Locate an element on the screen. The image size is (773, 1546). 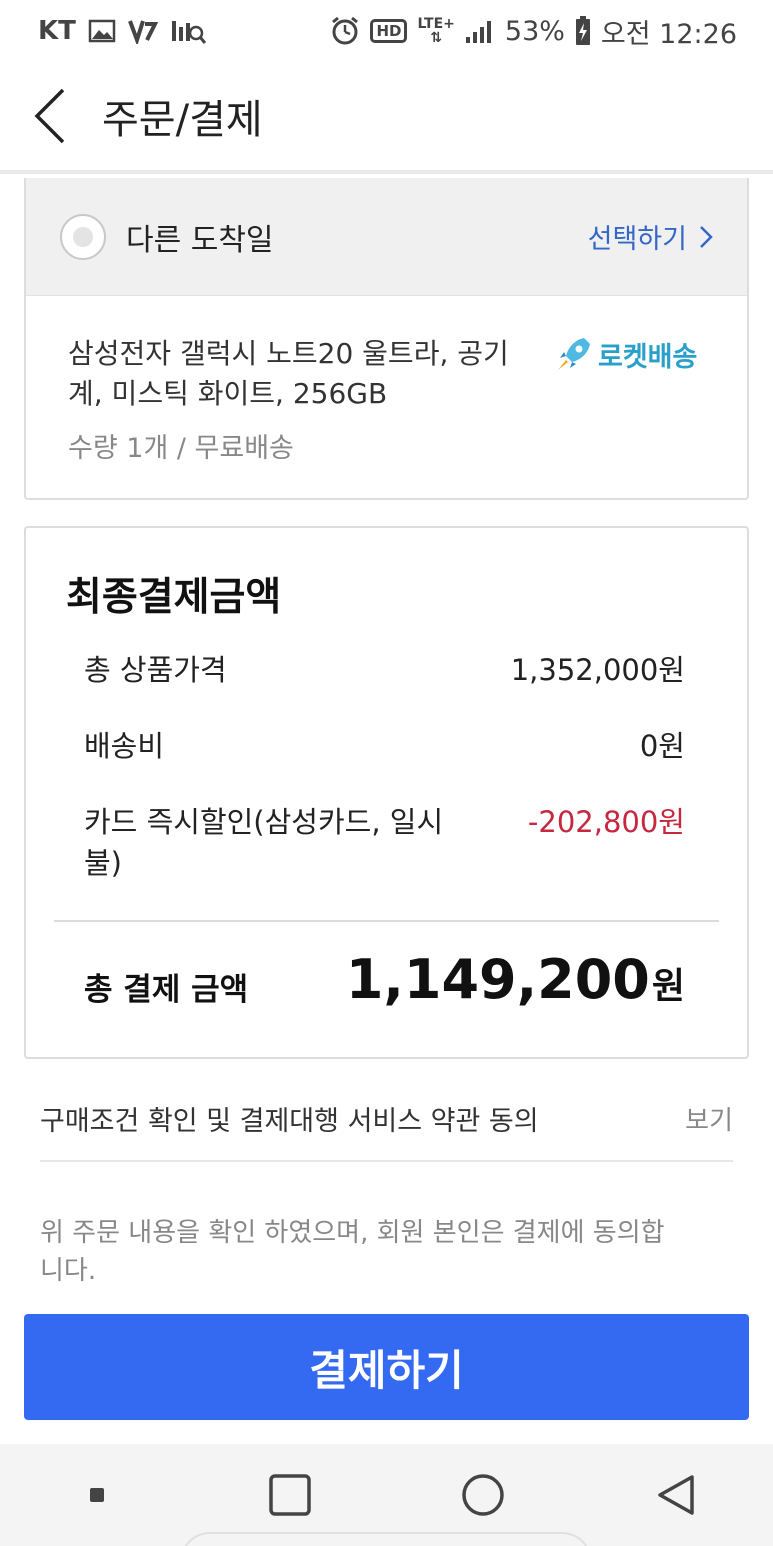
home-button is located at coordinates (483, 1495).